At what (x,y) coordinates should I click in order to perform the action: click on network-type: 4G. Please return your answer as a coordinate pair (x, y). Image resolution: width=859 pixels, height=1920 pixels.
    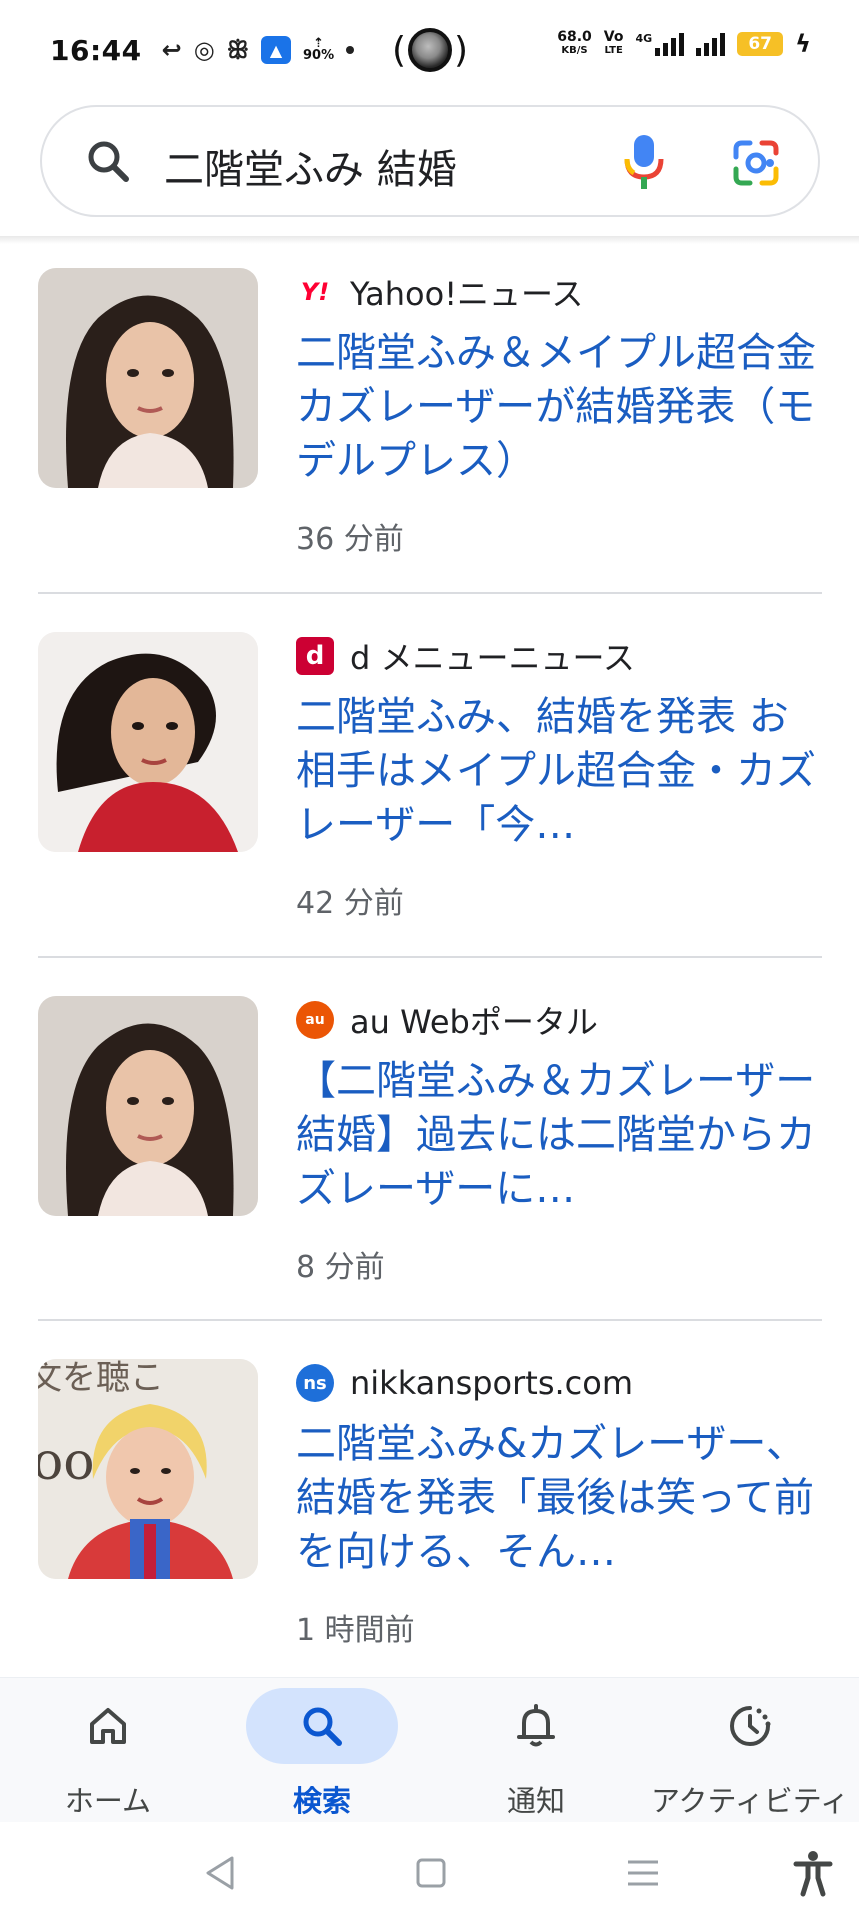
    Looking at the image, I should click on (644, 38).